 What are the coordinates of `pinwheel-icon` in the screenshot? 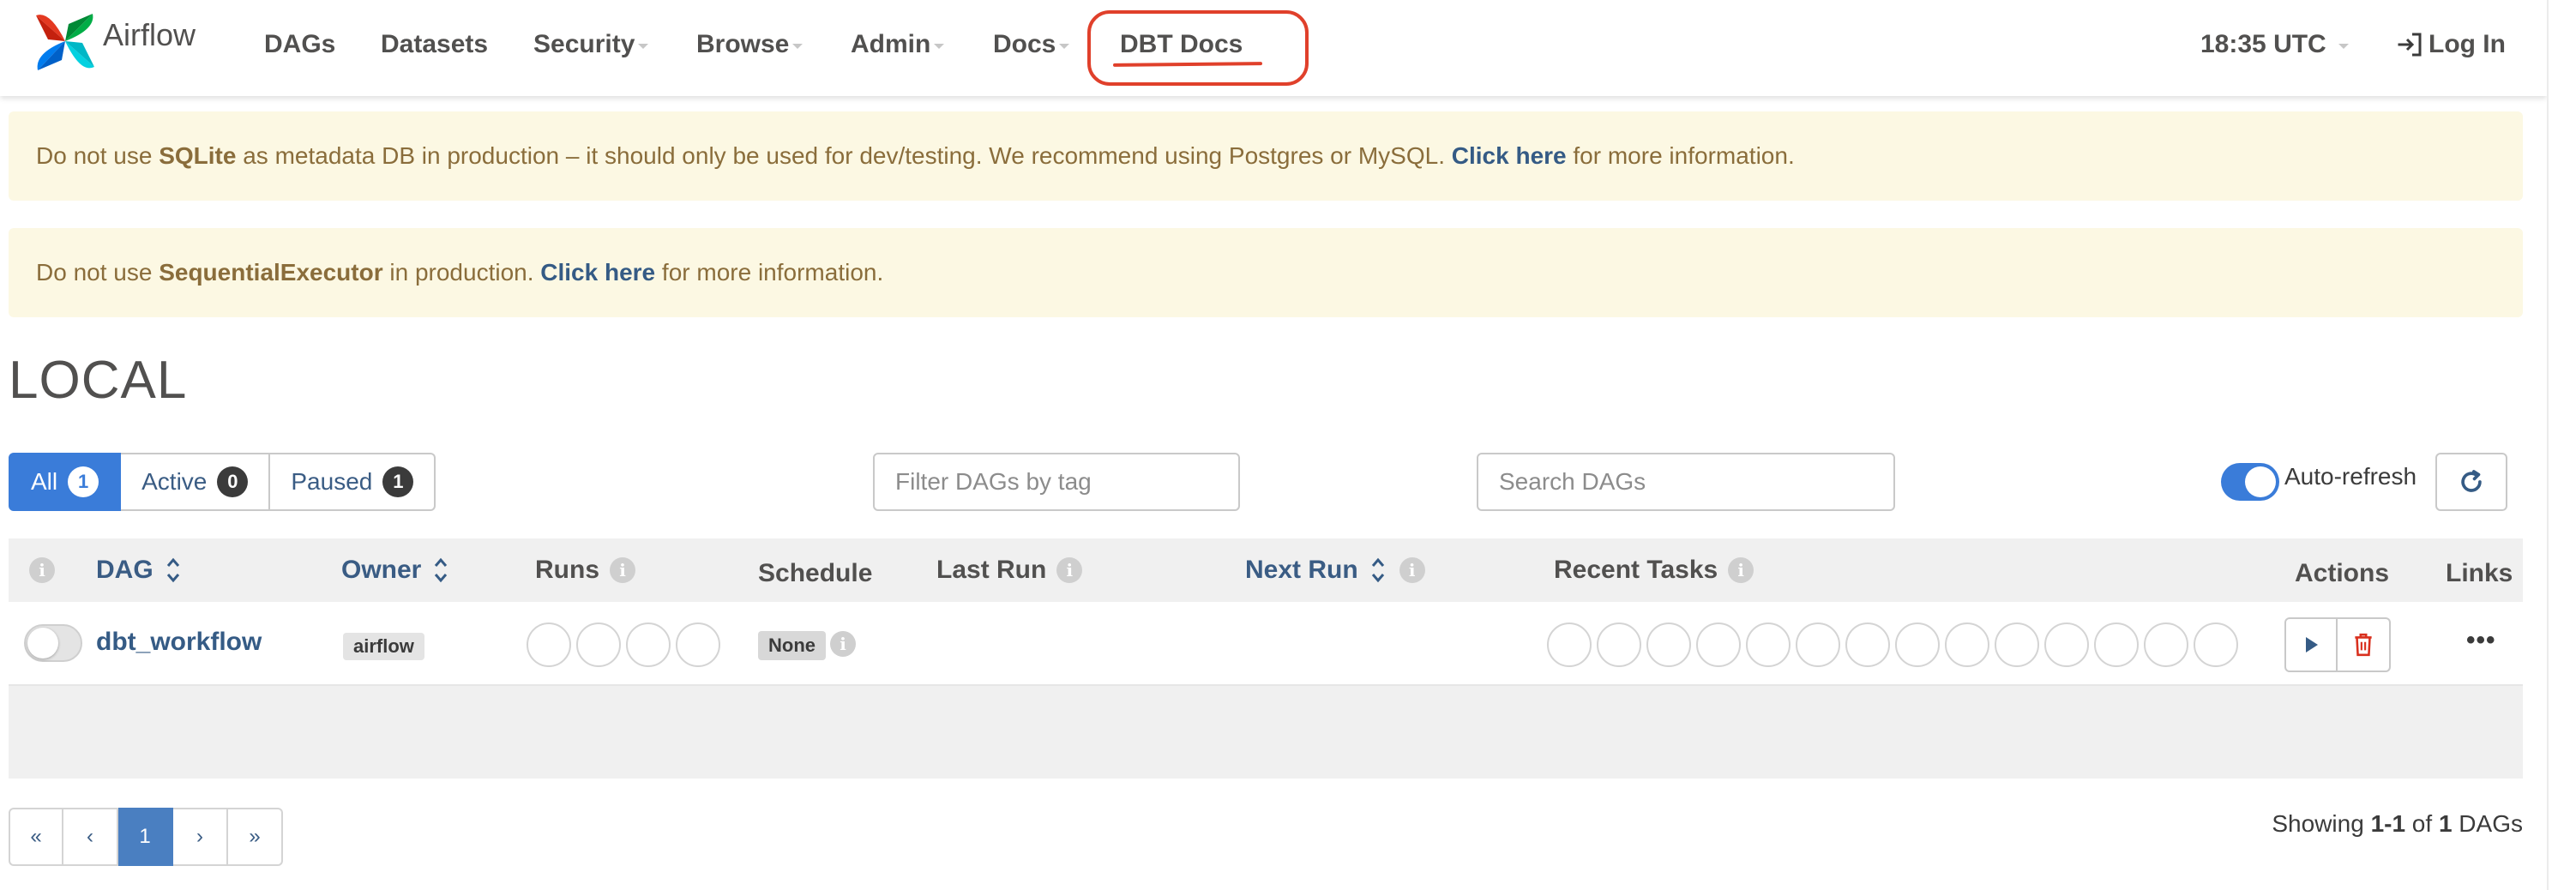 It's located at (65, 42).